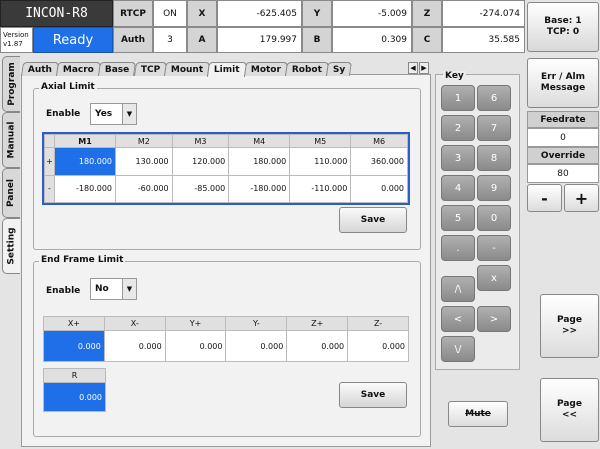  Describe the element at coordinates (63, 114) in the screenshot. I see `axial-enable-label: Enable` at that location.